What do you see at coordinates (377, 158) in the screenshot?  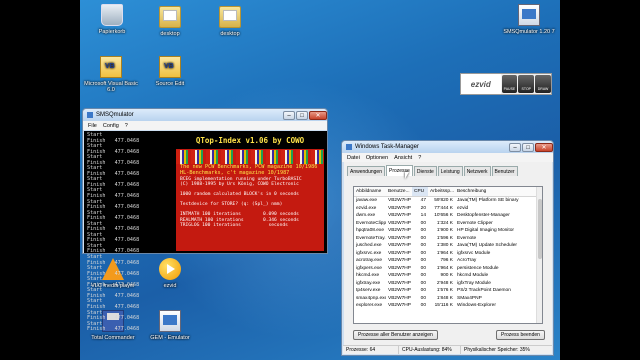 I see `menu-optionen: Optionen` at bounding box center [377, 158].